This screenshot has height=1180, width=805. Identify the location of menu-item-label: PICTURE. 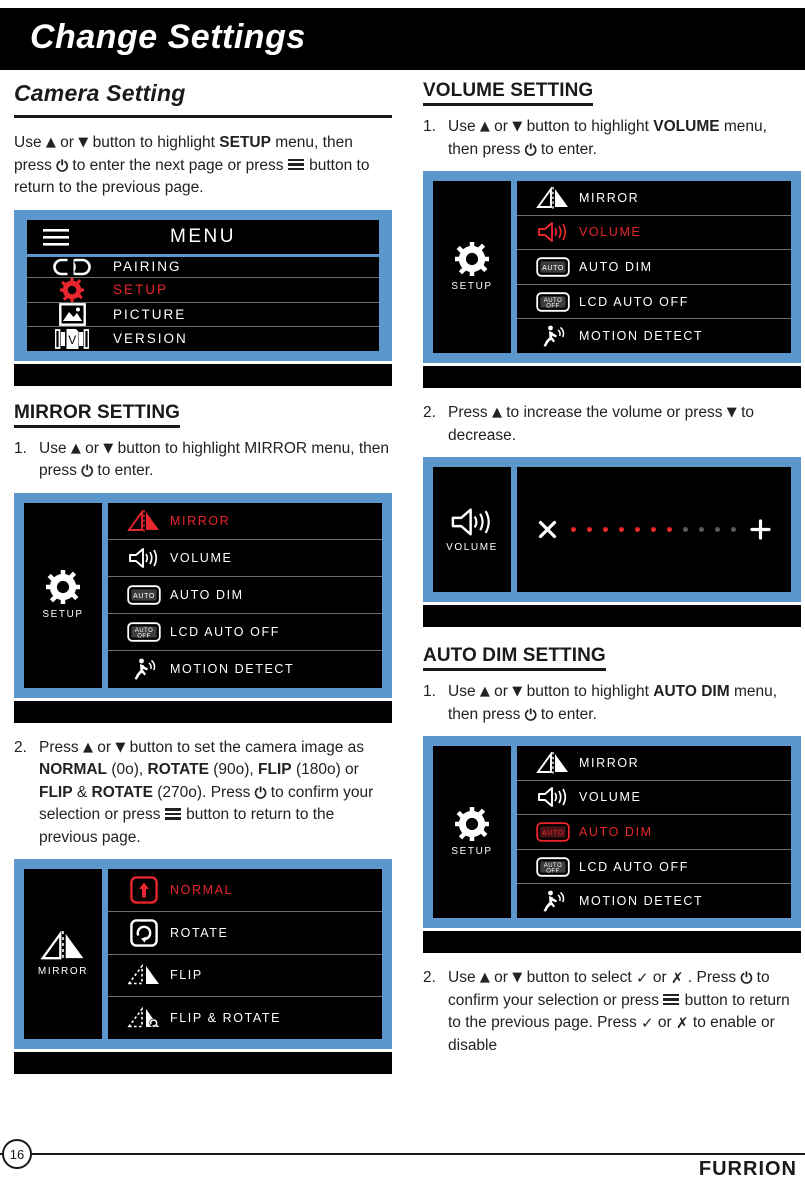
(150, 314).